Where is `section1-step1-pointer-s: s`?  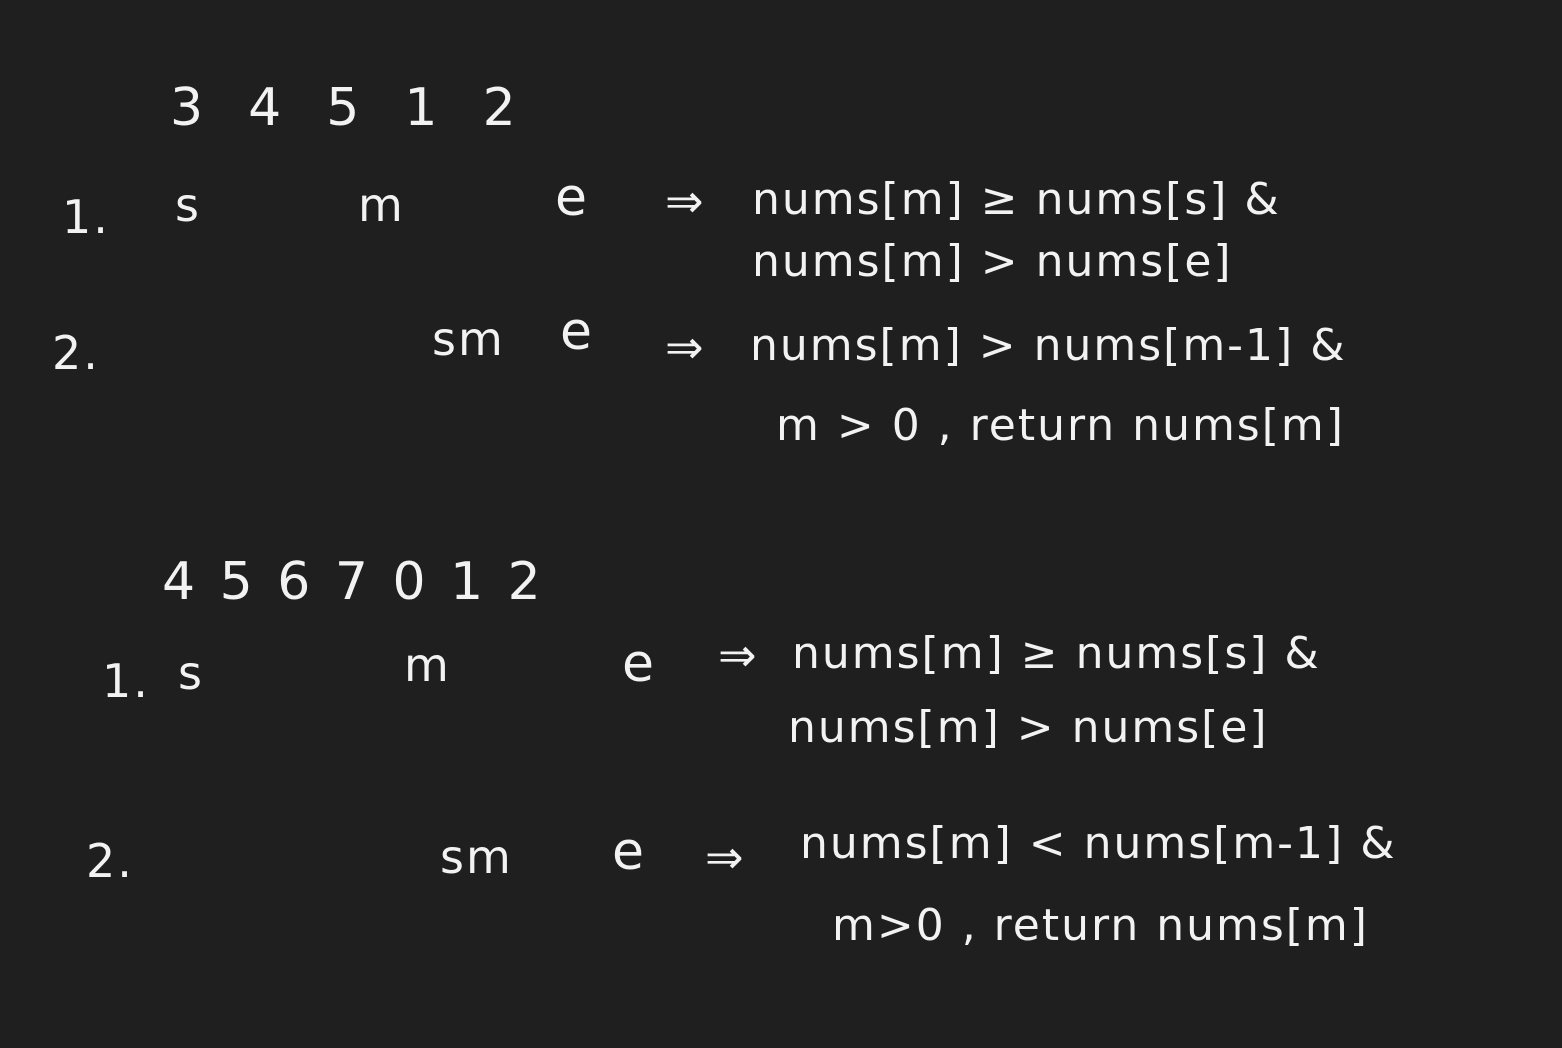 section1-step1-pointer-s: s is located at coordinates (188, 205).